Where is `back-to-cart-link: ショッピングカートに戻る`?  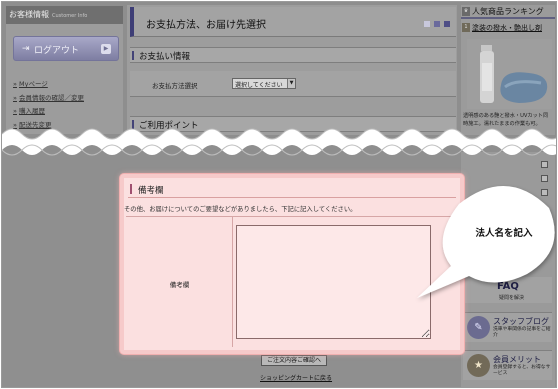 back-to-cart-link: ショッピングカートに戻る is located at coordinates (296, 377).